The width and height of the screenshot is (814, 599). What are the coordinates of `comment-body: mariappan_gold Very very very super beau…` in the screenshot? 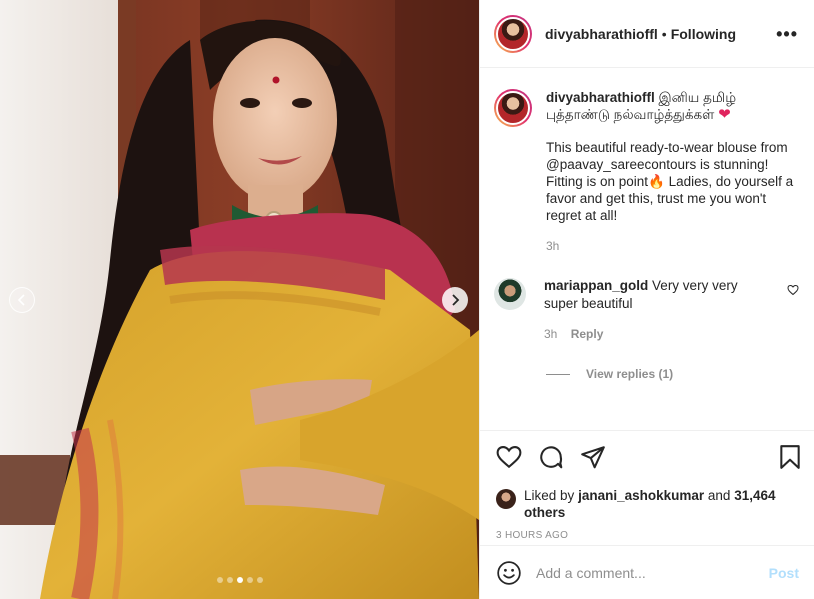 It's located at (651, 310).